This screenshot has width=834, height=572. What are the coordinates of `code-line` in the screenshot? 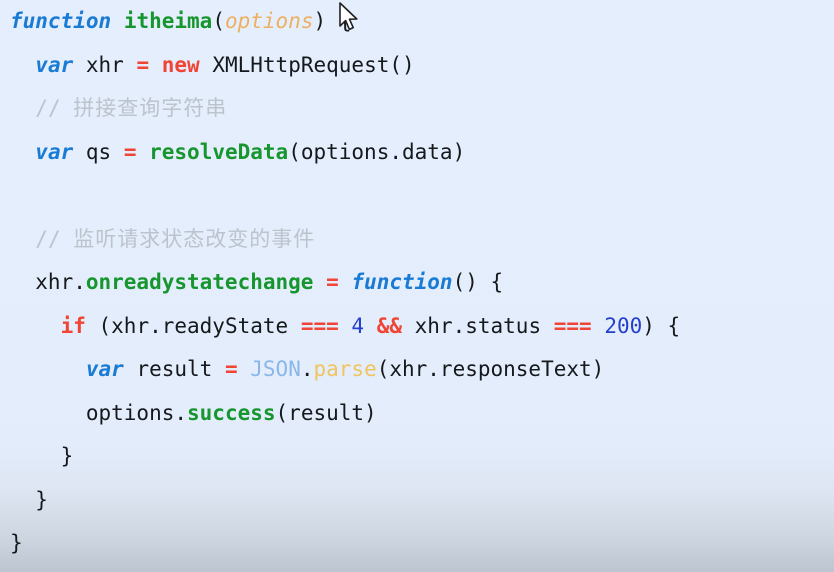 It's located at (417, 196).